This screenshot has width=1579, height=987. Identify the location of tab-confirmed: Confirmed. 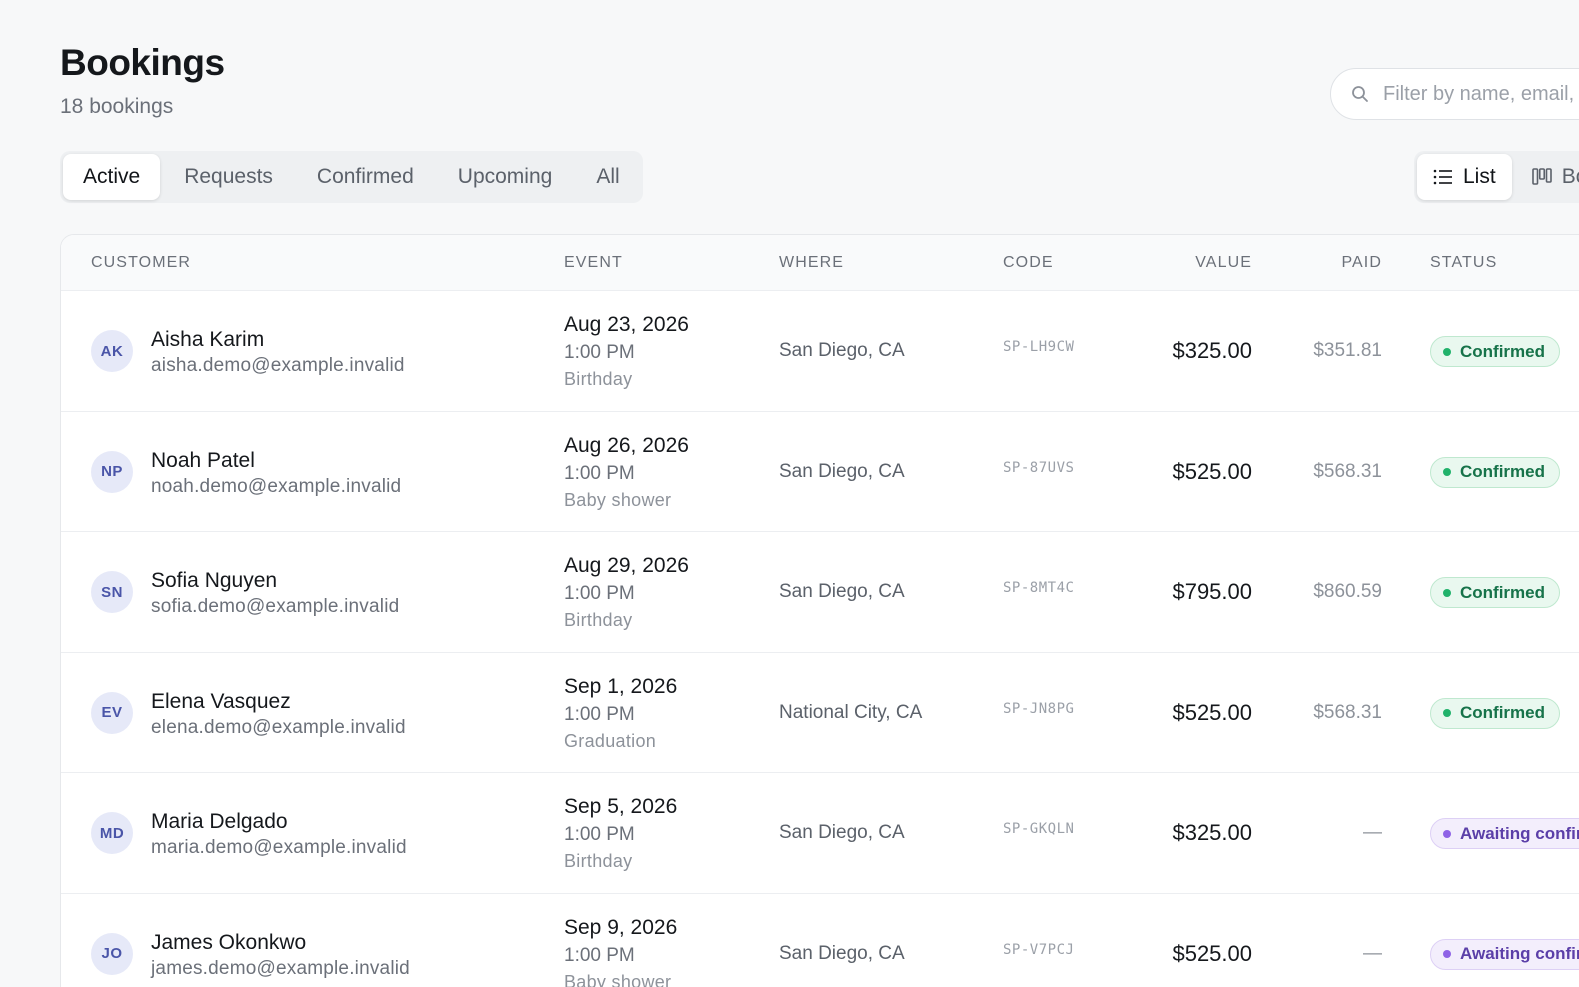
(365, 177).